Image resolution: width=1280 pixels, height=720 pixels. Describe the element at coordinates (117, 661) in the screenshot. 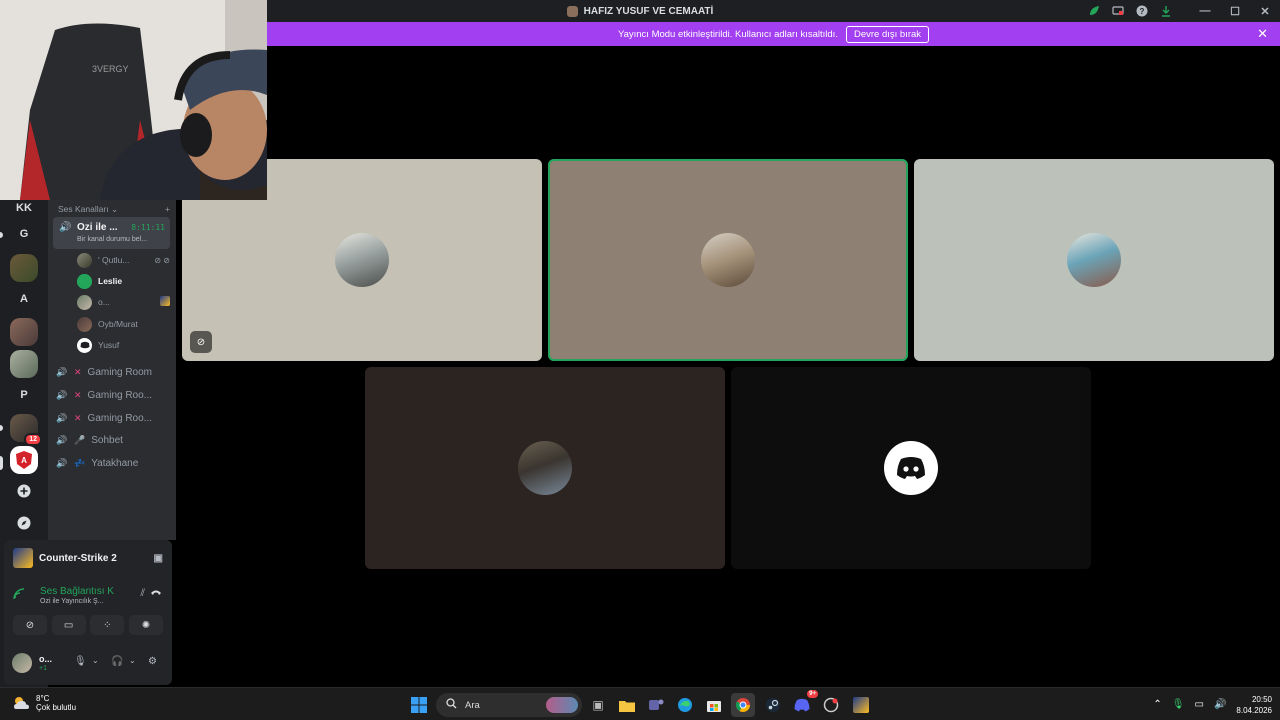

I see `headphones-icon: 🎧` at that location.